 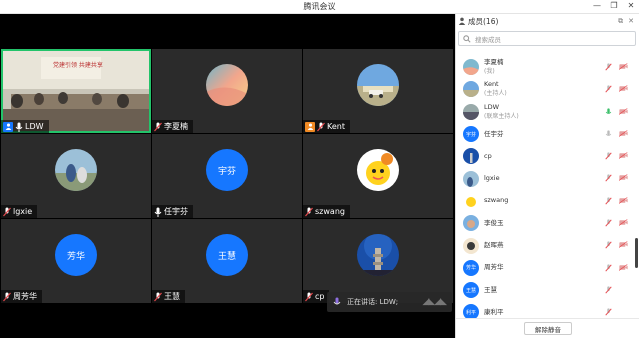 I want to click on list-item: szwang, so click(x=545, y=201).